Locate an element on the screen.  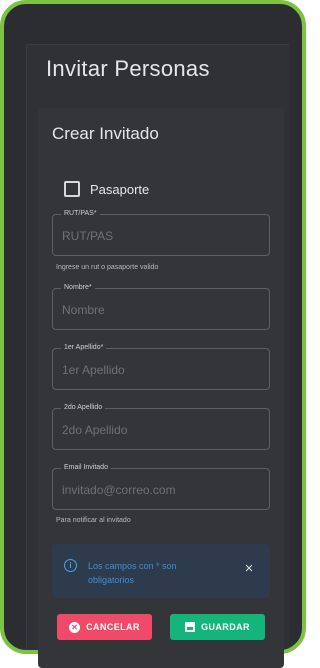
alert-message: Los campos con * son obligatorios is located at coordinates (132, 573).